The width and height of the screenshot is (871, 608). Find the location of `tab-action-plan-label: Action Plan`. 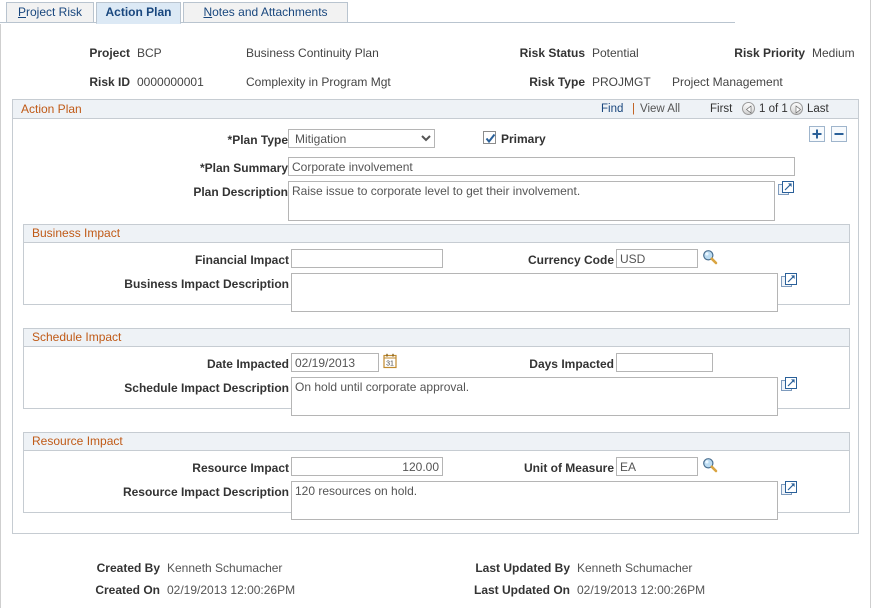

tab-action-plan-label: Action Plan is located at coordinates (138, 12).